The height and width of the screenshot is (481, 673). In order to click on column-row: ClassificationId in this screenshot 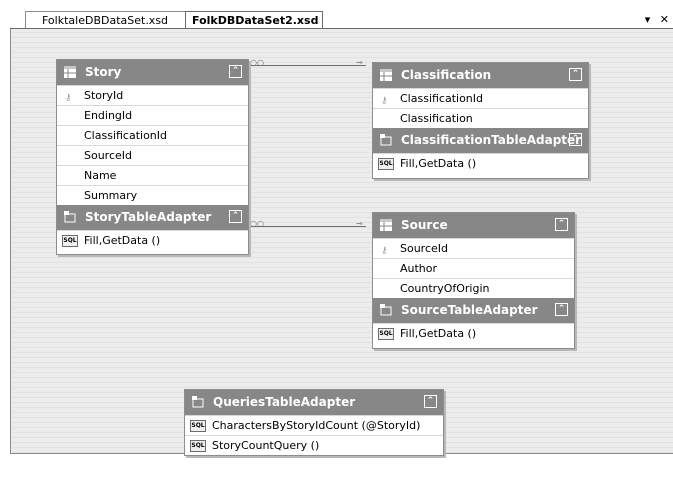, I will do `click(152, 135)`.